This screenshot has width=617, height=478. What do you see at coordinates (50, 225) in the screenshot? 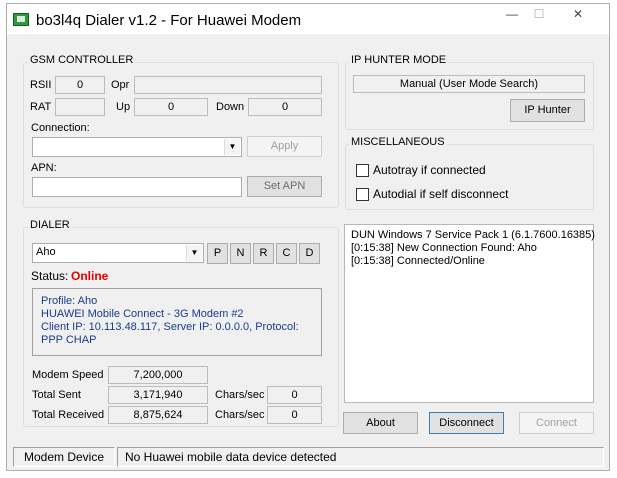
I see `dialer-title: DIALER` at bounding box center [50, 225].